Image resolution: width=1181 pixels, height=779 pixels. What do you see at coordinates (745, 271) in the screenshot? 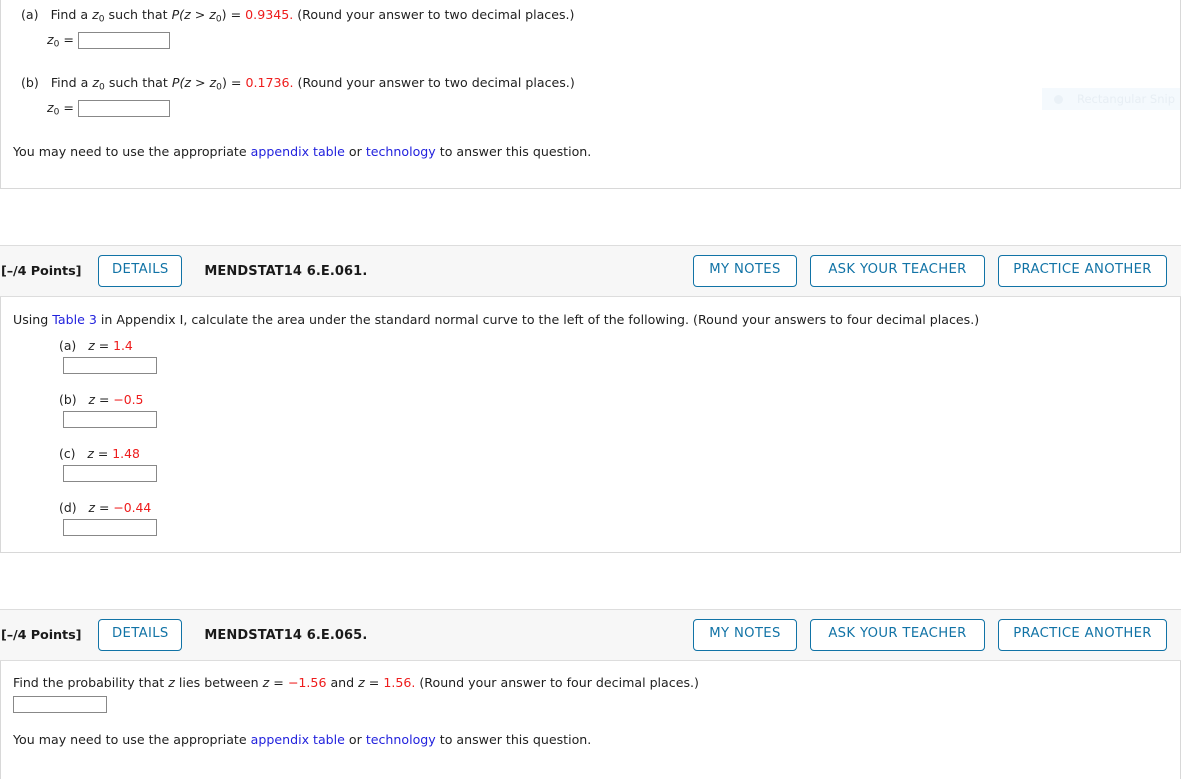
I see `my-notes-button: MY NOTES` at bounding box center [745, 271].